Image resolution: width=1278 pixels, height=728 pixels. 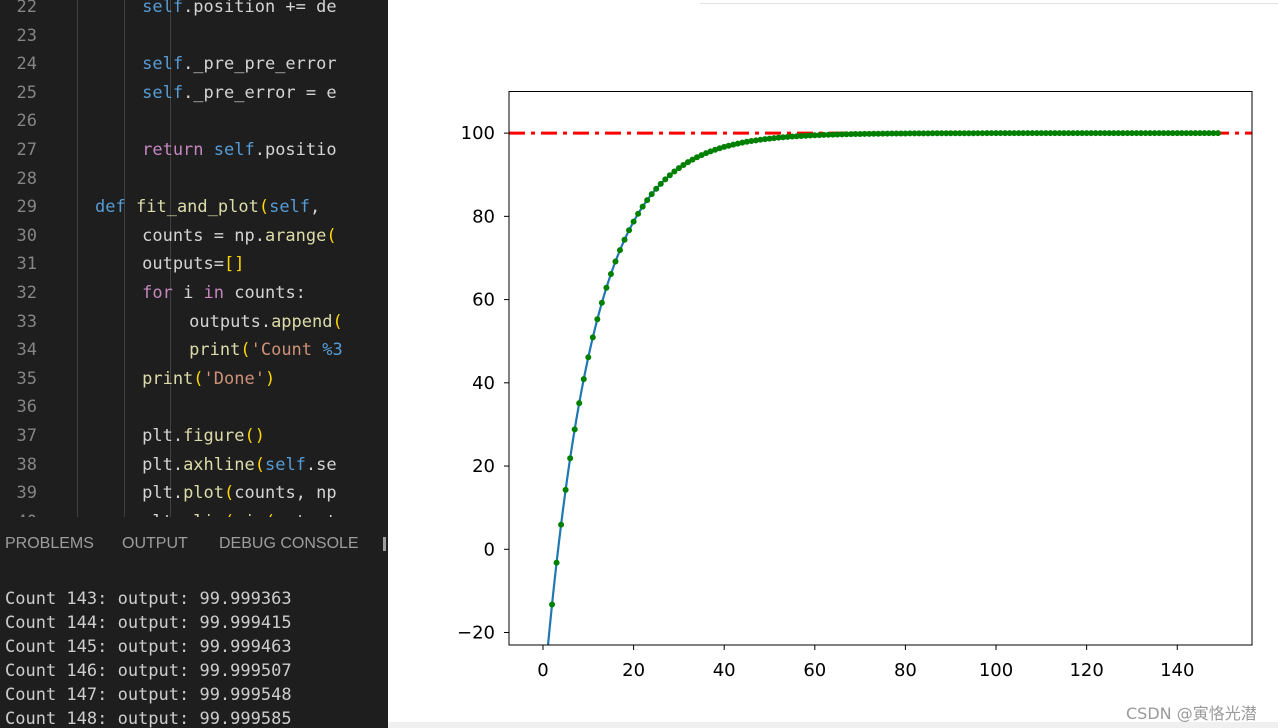 I want to click on y-tick-label: 40, so click(x=483, y=383).